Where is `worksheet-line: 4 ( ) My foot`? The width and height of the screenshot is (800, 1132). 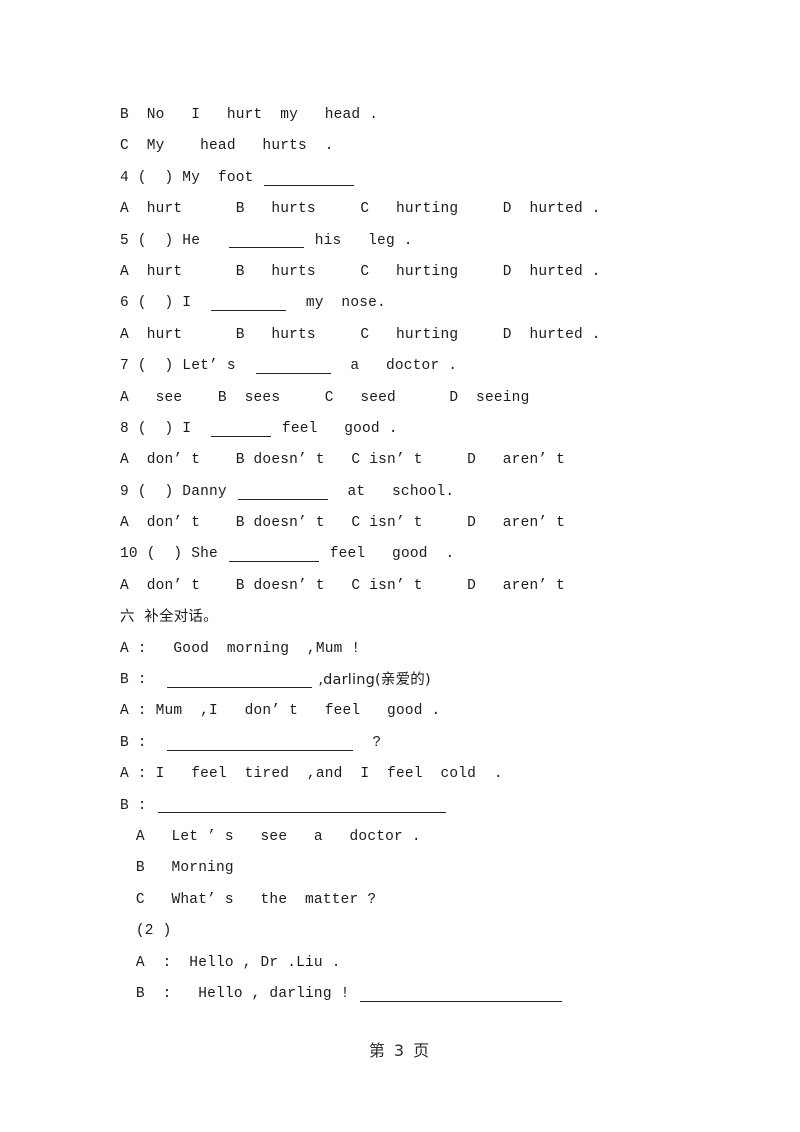
worksheet-line: 4 ( ) My foot is located at coordinates (400, 178).